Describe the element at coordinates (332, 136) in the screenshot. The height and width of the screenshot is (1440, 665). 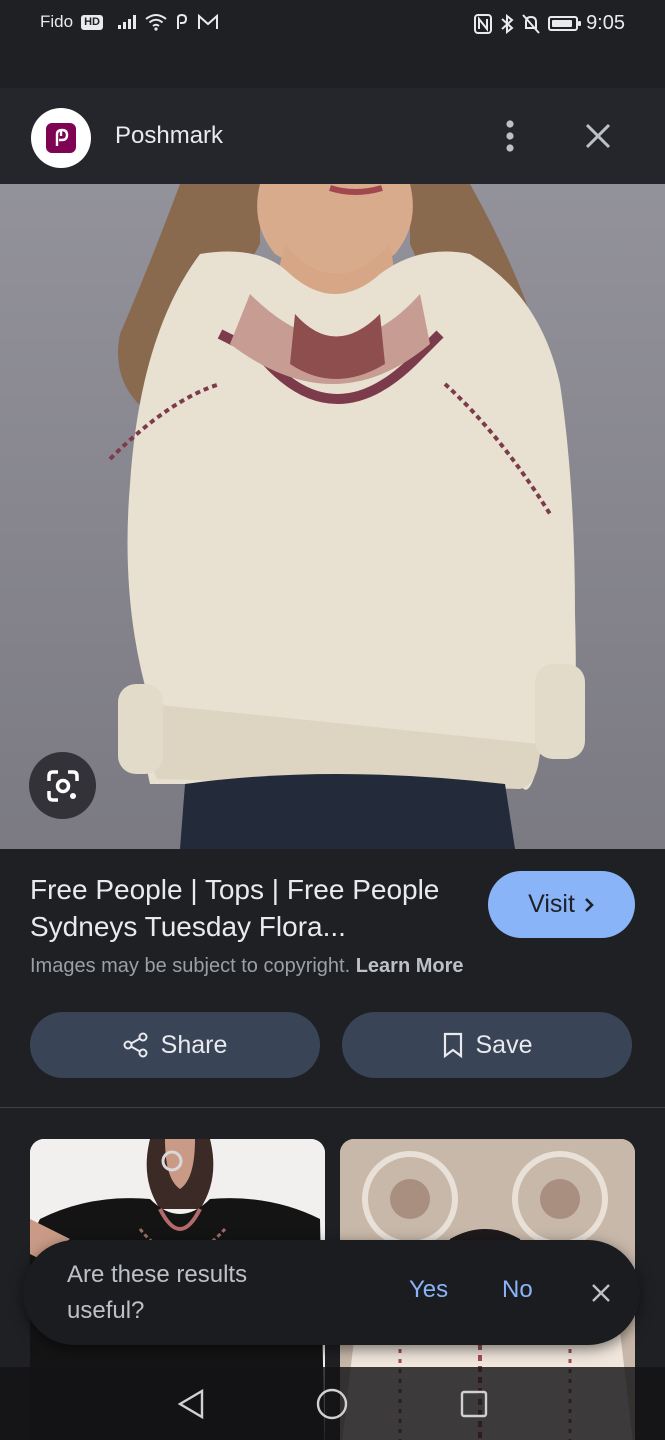
I see `image-viewer-header: Poshmark` at that location.